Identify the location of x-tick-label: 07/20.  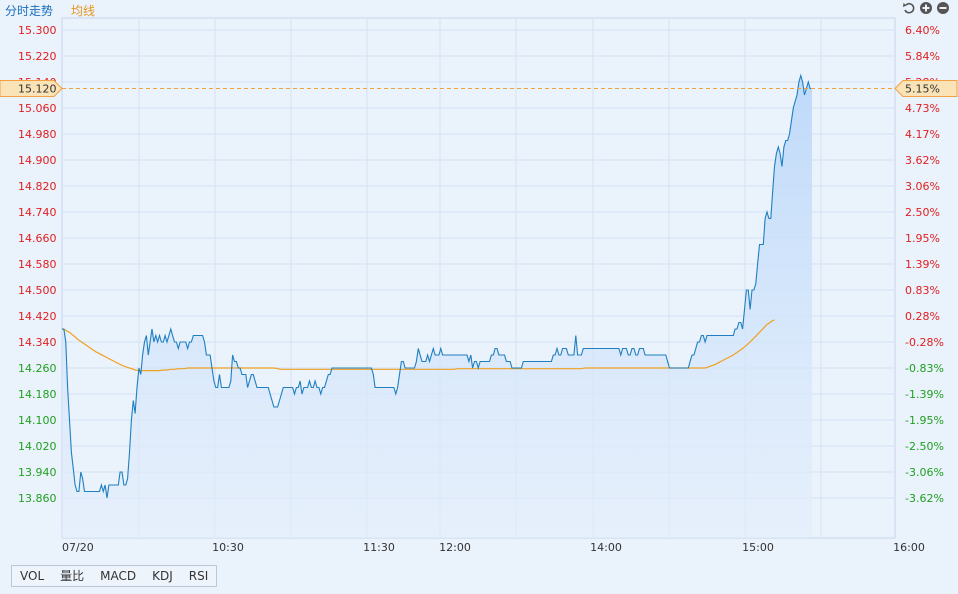
(78, 547).